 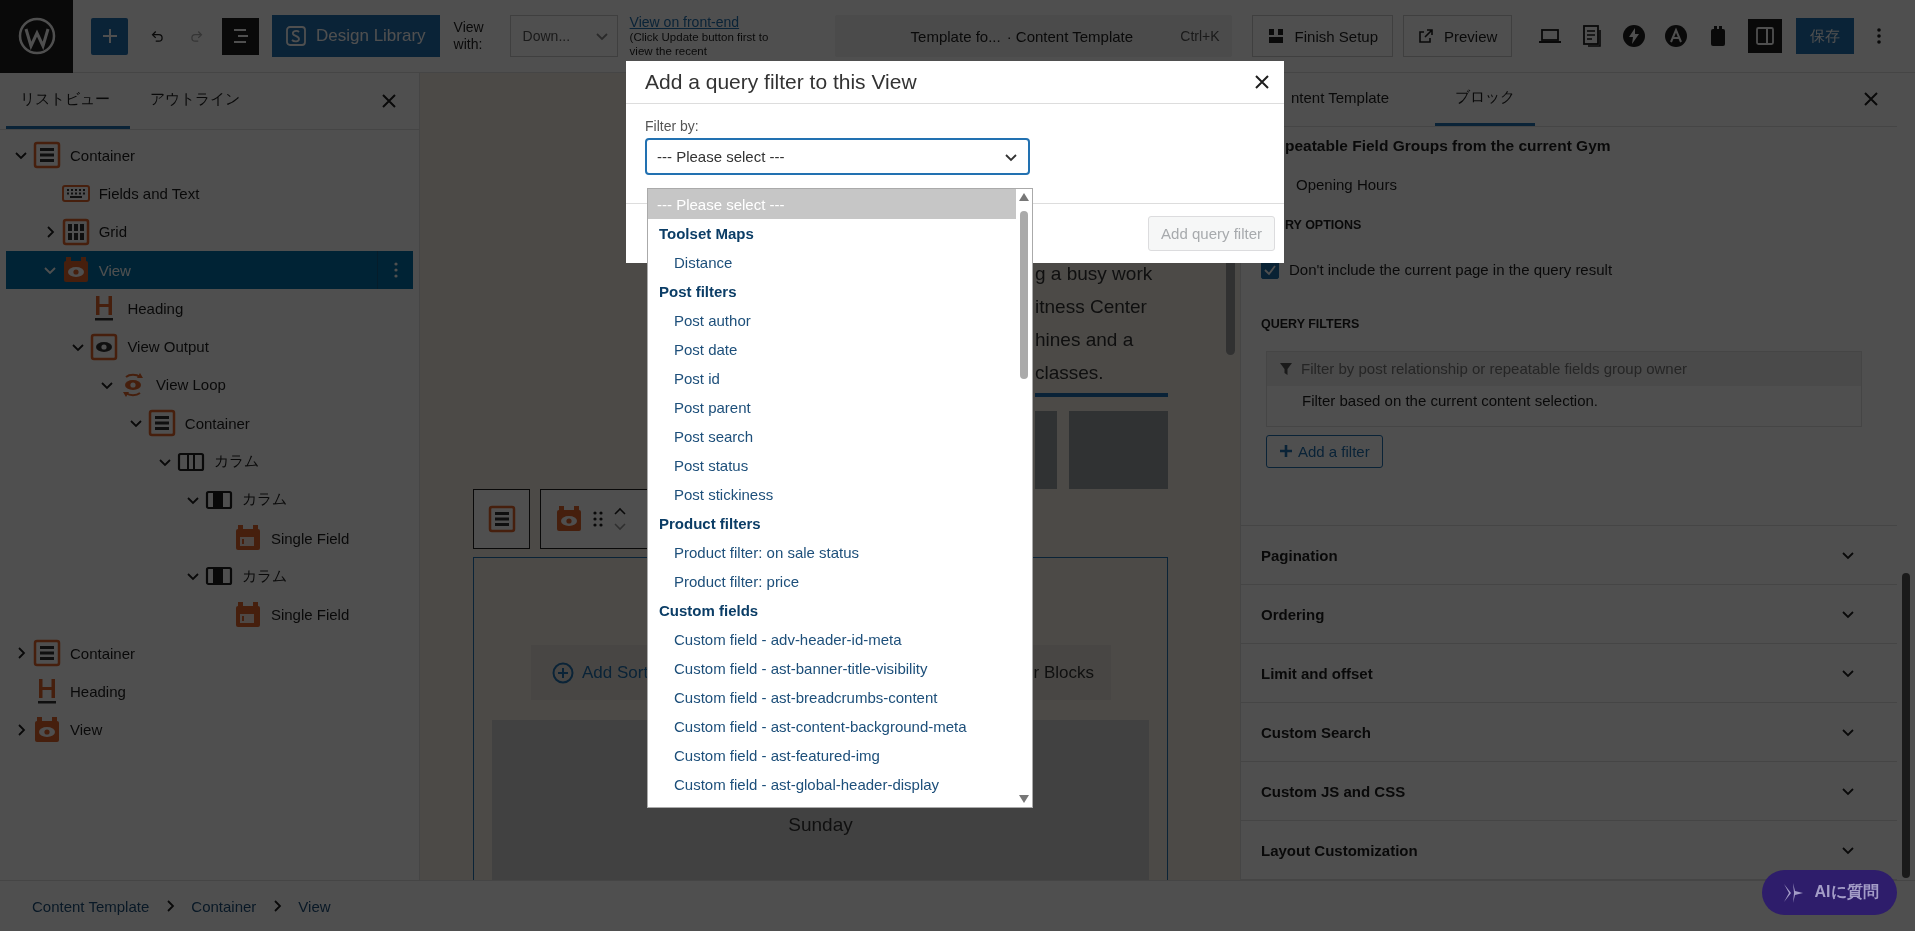 What do you see at coordinates (1286, 368) in the screenshot?
I see `filter-icon` at bounding box center [1286, 368].